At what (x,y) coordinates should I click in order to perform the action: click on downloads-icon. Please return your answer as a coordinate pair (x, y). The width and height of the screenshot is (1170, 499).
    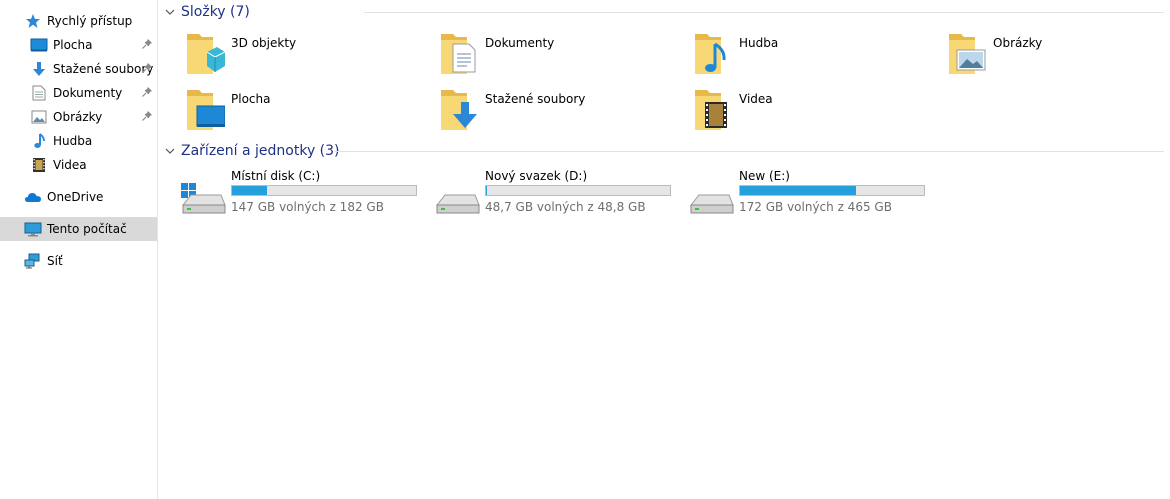
    Looking at the image, I should click on (39, 69).